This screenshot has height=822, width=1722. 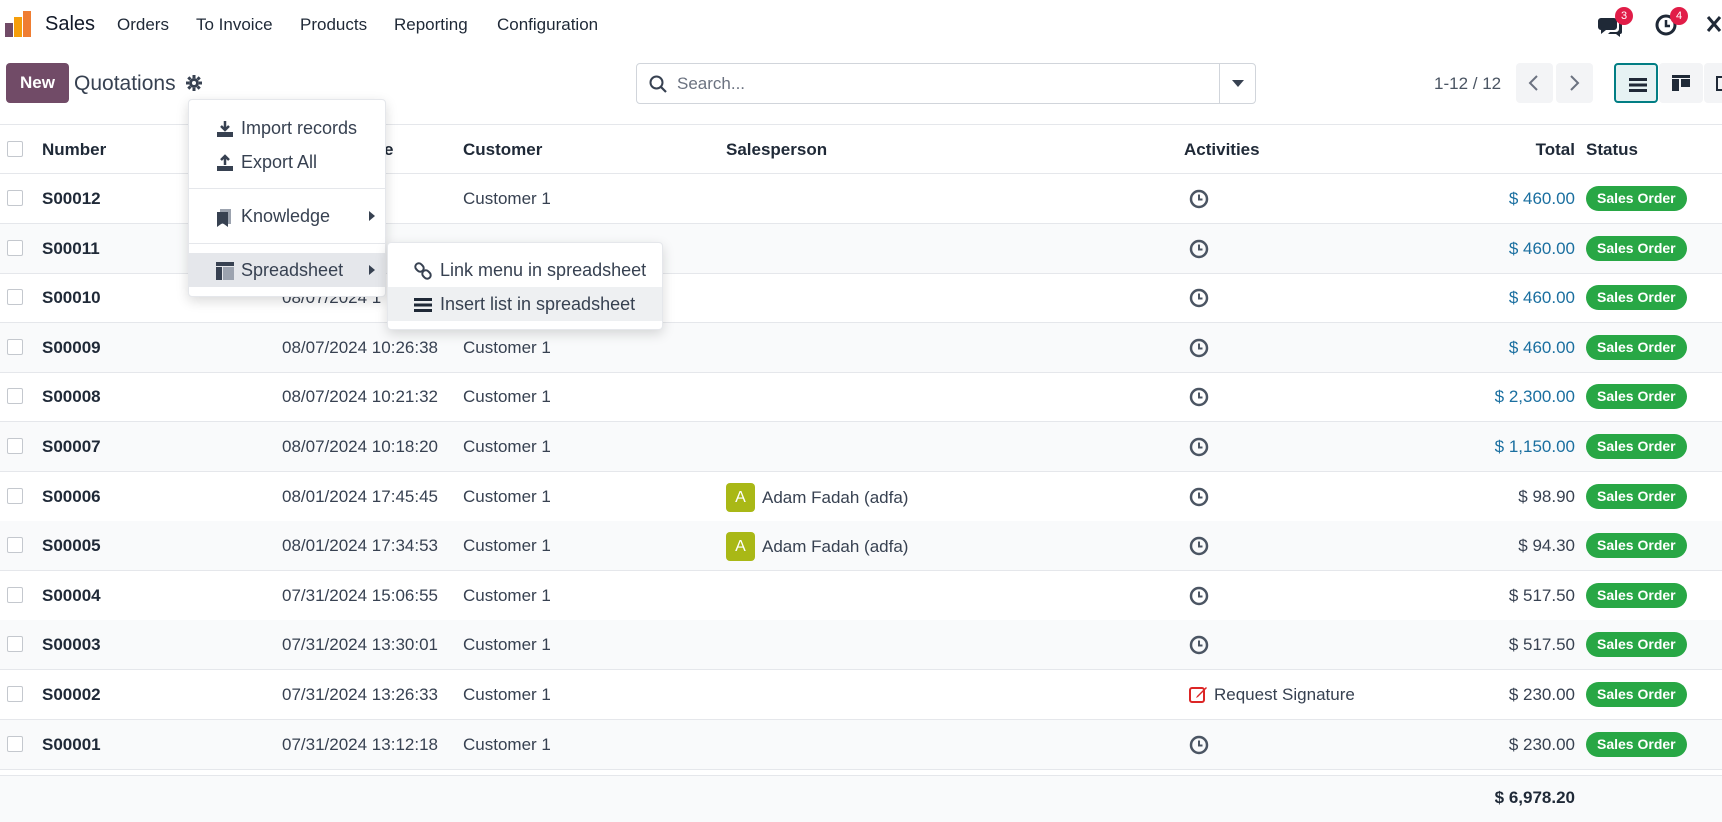 I want to click on pager-next-button, so click(x=1574, y=83).